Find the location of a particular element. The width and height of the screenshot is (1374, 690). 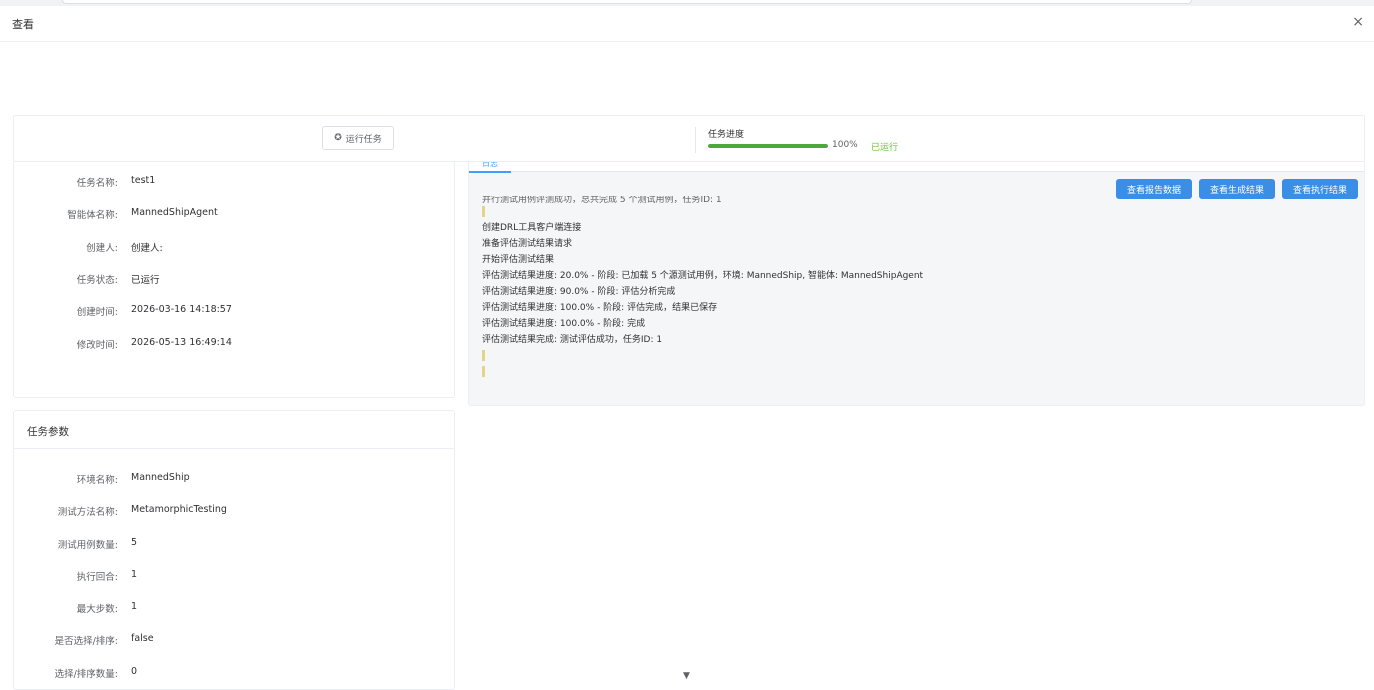

log-line: 评估测试结果进度: 90.0% - 阶段: 评估分析完成 is located at coordinates (579, 292).